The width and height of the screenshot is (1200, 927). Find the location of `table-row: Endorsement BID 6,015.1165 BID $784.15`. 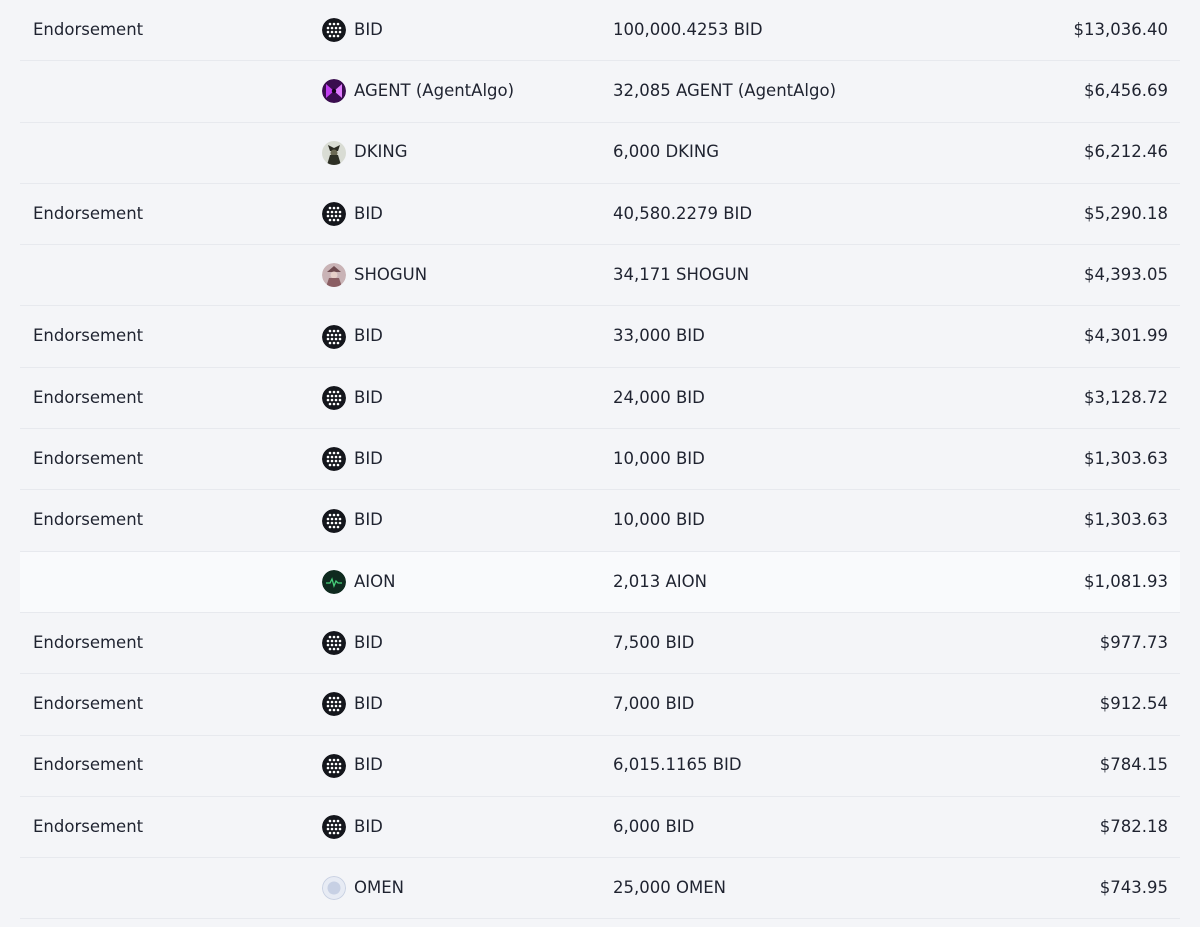

table-row: Endorsement BID 6,015.1165 BID $784.15 is located at coordinates (600, 766).